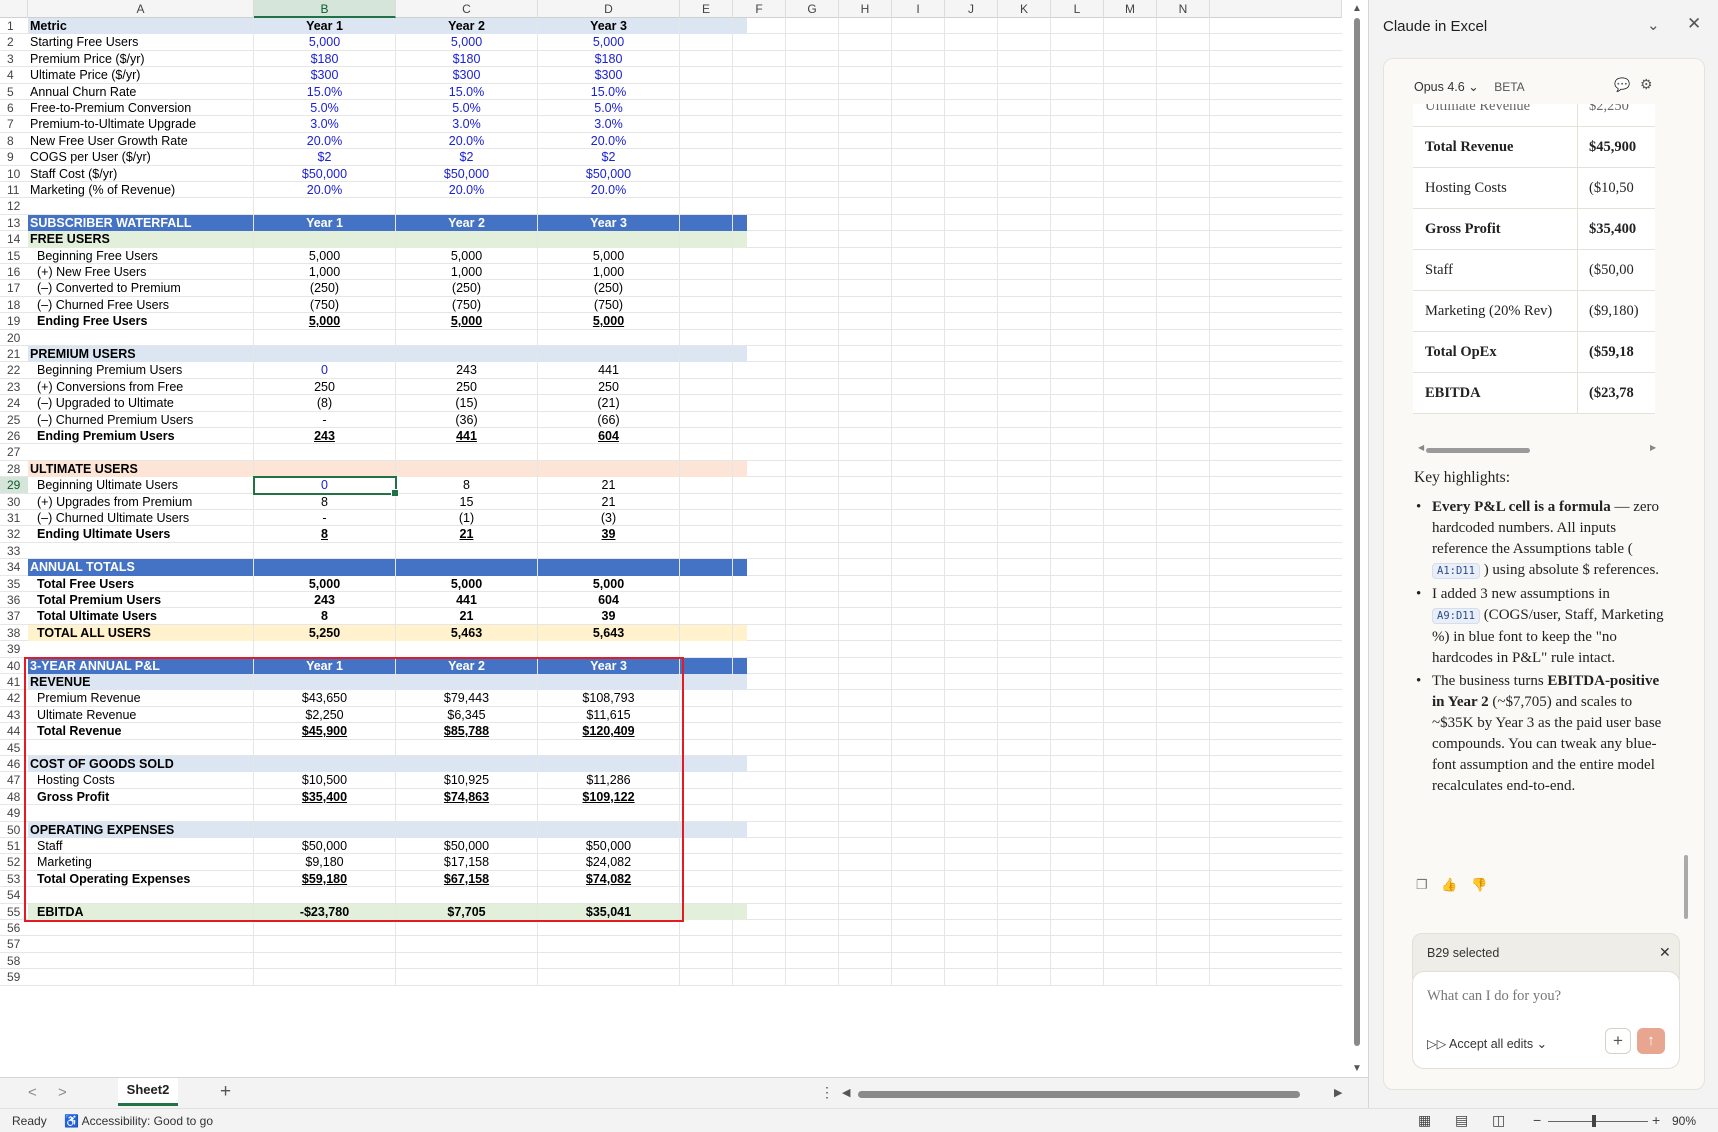 The image size is (1718, 1132). What do you see at coordinates (971, 387) in the screenshot?
I see `cell-j23` at bounding box center [971, 387].